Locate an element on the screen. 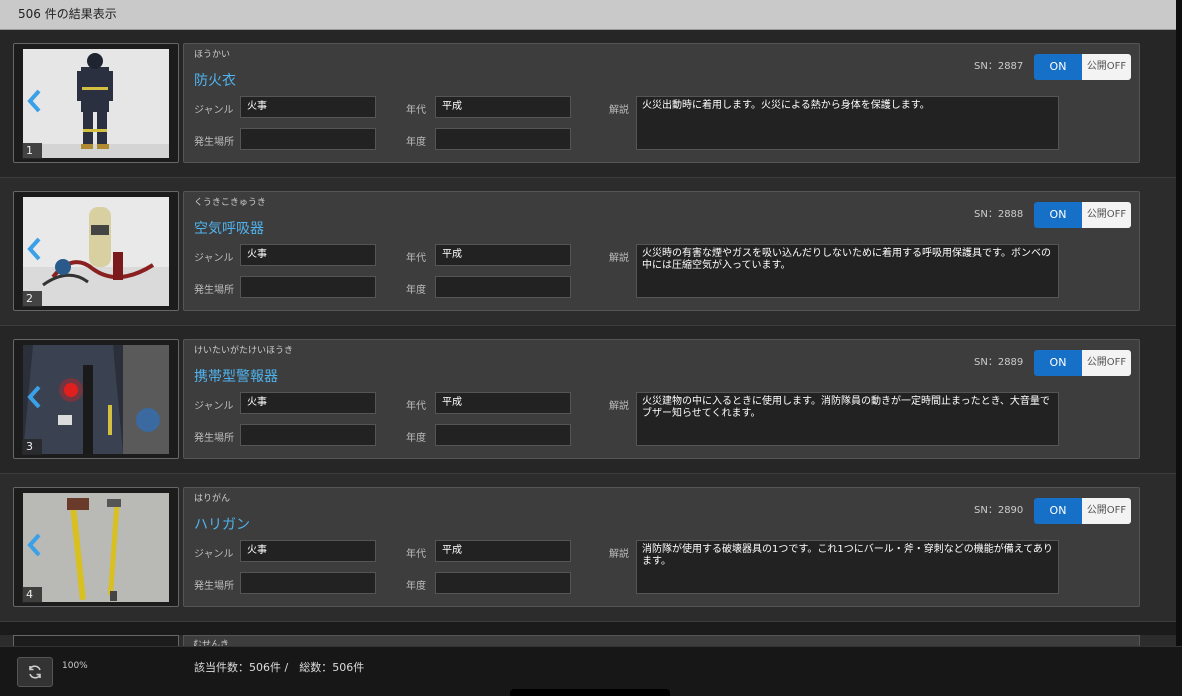 The image size is (1182, 696). breathing-apparatus-photo is located at coordinates (96, 251).